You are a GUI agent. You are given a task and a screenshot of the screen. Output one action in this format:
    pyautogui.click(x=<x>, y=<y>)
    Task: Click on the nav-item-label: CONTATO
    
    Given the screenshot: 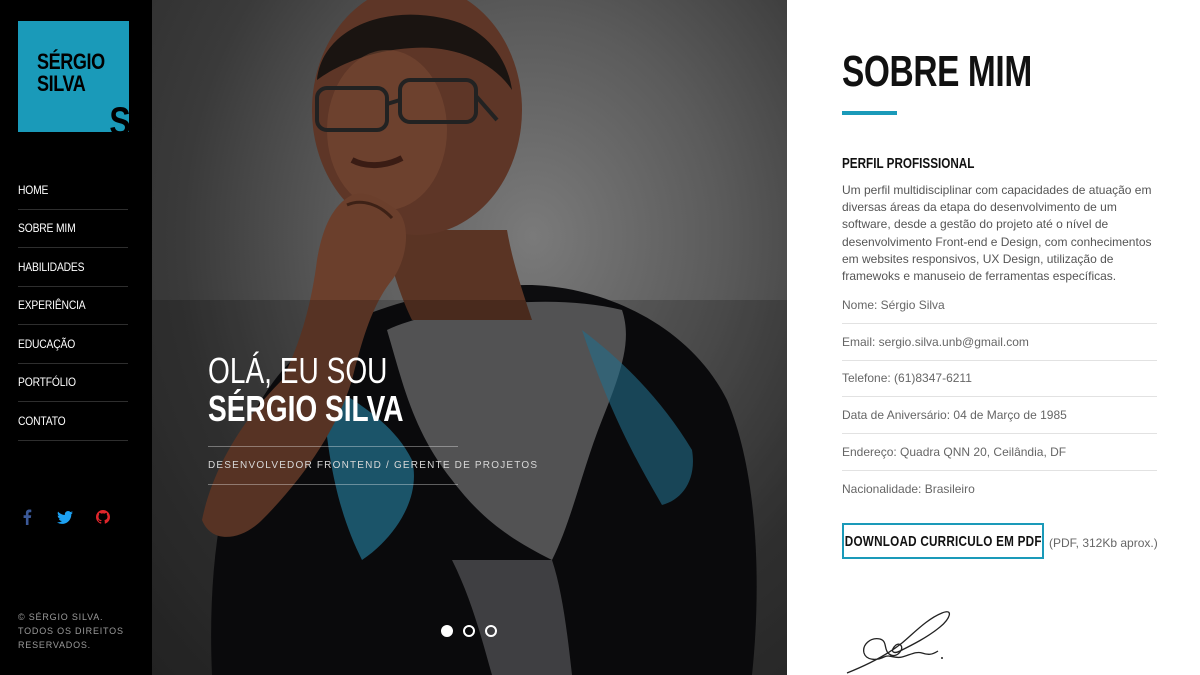 What is the action you would take?
    pyautogui.click(x=42, y=420)
    